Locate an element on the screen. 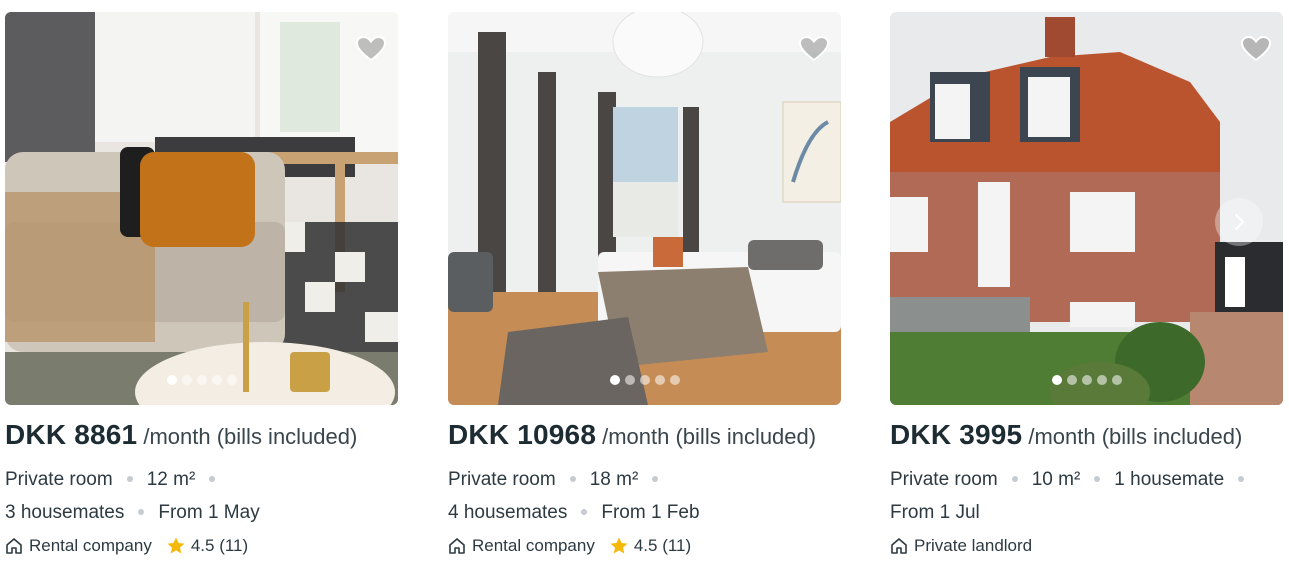 The height and width of the screenshot is (583, 1289). room-size: 10 m² is located at coordinates (1056, 479).